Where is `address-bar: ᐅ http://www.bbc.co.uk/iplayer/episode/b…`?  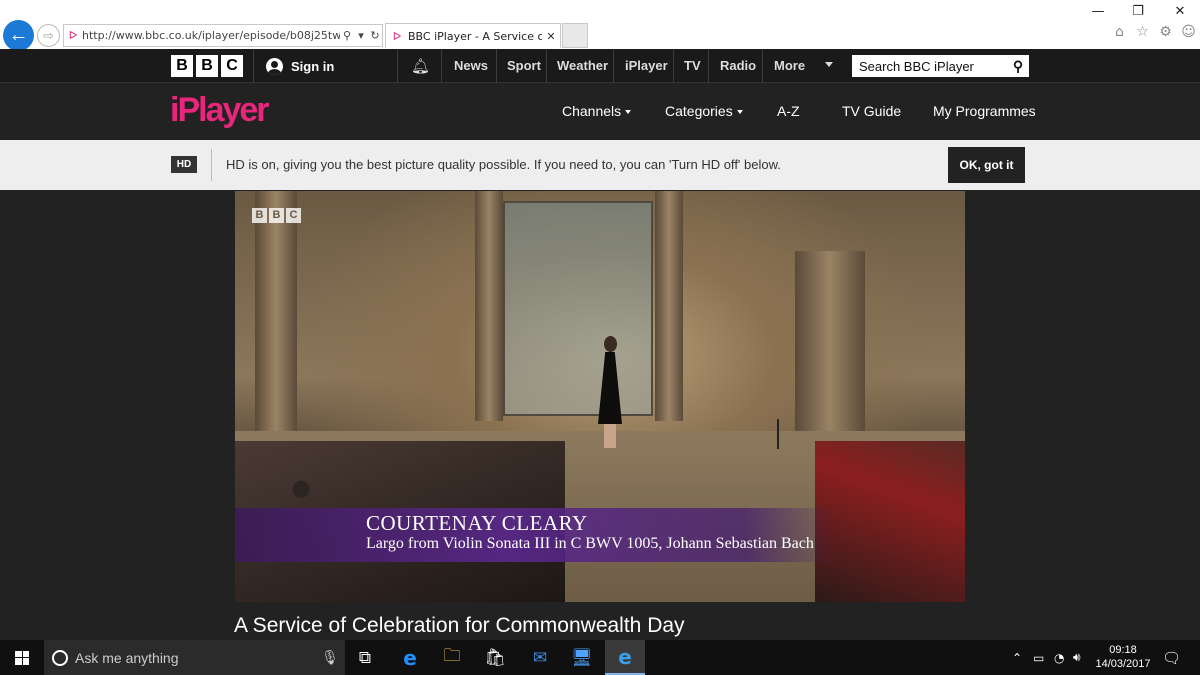 address-bar: ᐅ http://www.bbc.co.uk/iplayer/episode/b… is located at coordinates (223, 35).